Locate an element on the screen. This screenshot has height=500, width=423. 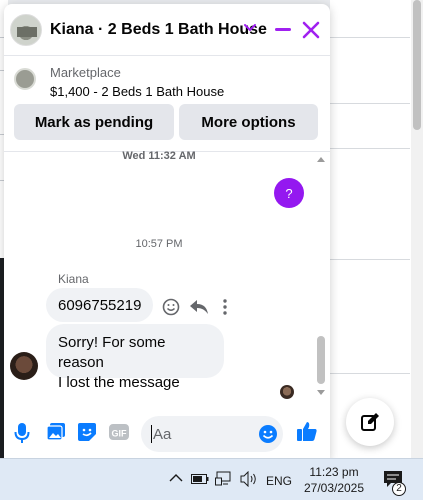
listing-thumbnail is located at coordinates (26, 30).